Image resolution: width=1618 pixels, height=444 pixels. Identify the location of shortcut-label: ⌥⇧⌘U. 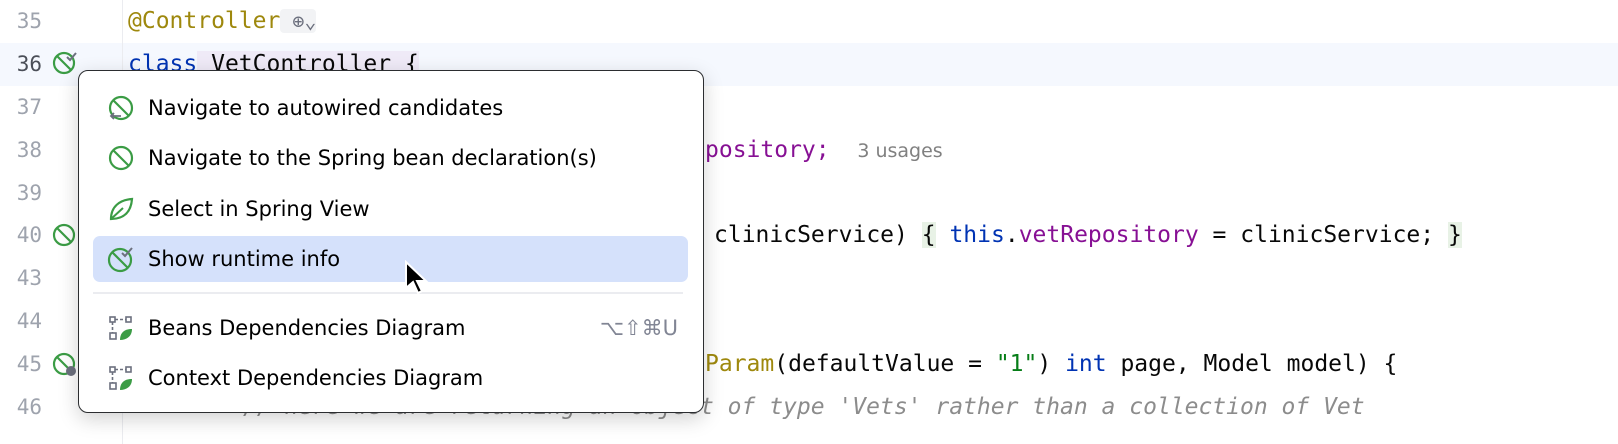
(638, 328).